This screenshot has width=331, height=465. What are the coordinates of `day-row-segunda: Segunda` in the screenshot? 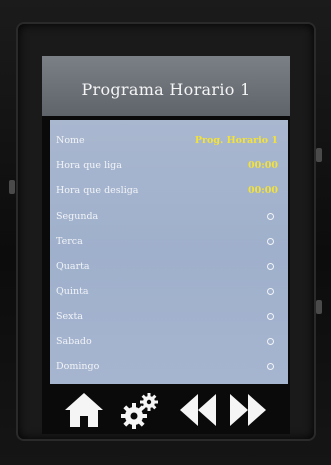 It's located at (169, 216).